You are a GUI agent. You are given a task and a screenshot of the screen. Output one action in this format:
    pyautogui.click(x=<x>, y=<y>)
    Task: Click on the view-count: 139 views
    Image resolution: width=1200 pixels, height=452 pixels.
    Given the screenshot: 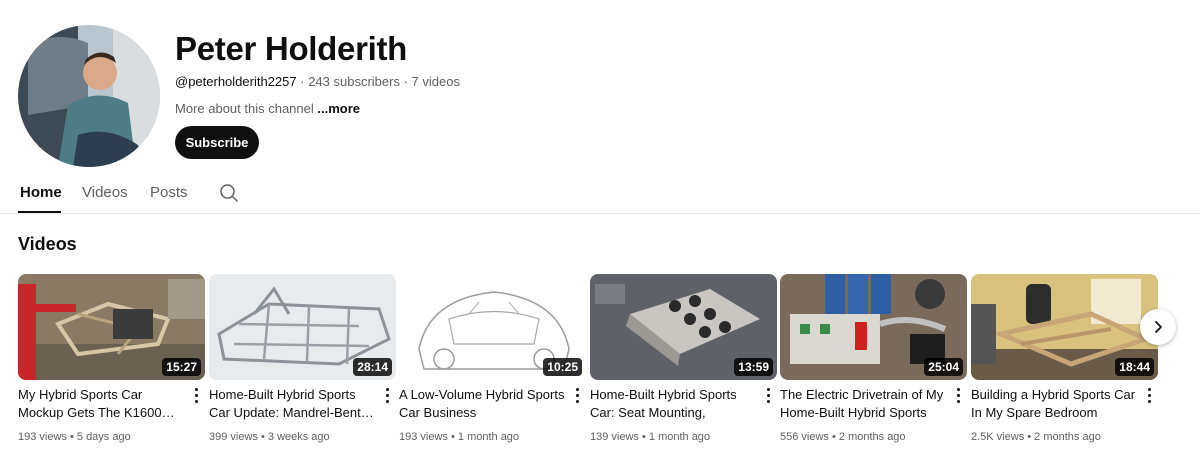 What is the action you would take?
    pyautogui.click(x=614, y=437)
    